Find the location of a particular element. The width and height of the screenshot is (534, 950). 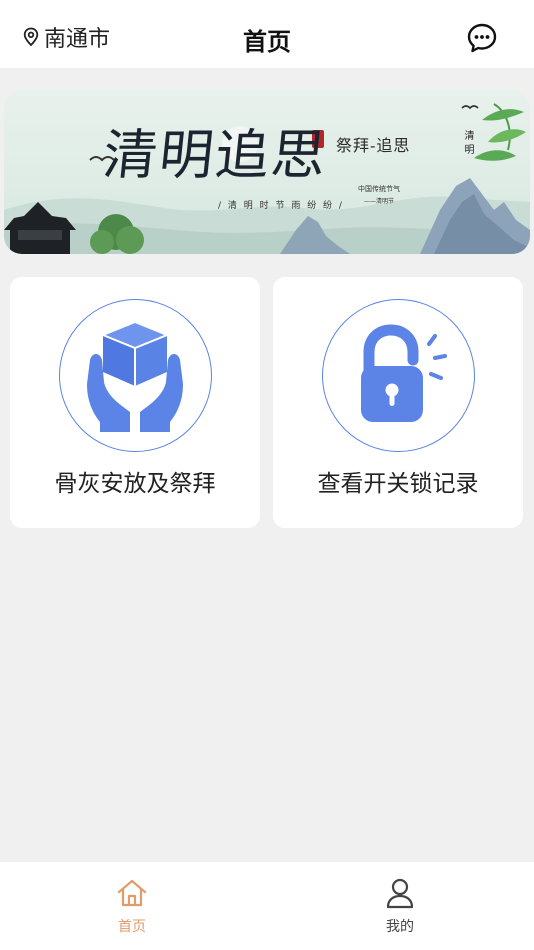

banner-note-line1: 中国传统节气 is located at coordinates (379, 189).